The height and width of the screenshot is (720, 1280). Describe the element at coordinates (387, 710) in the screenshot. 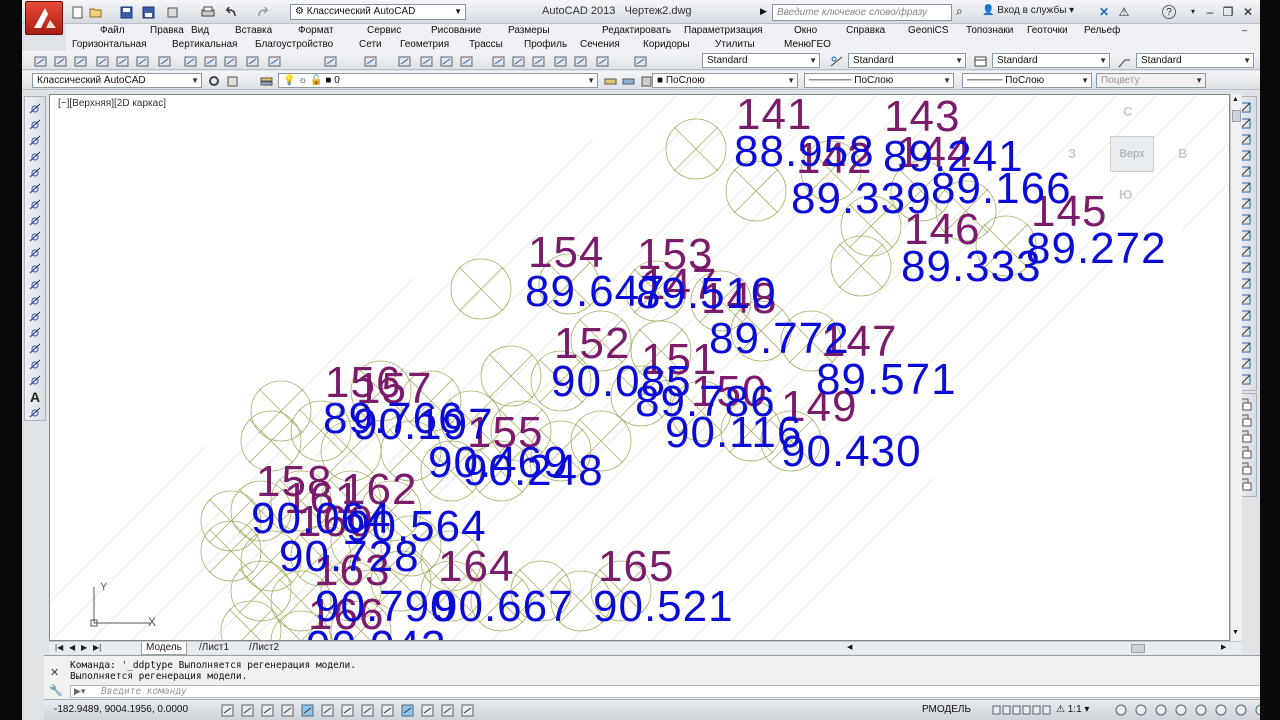

I see `dynamic-input-icon` at that location.